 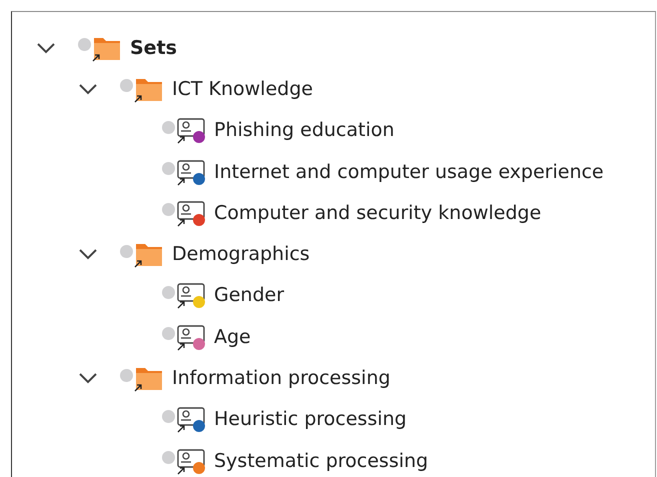 What do you see at coordinates (153, 47) in the screenshot?
I see `folder-label: Sets` at bounding box center [153, 47].